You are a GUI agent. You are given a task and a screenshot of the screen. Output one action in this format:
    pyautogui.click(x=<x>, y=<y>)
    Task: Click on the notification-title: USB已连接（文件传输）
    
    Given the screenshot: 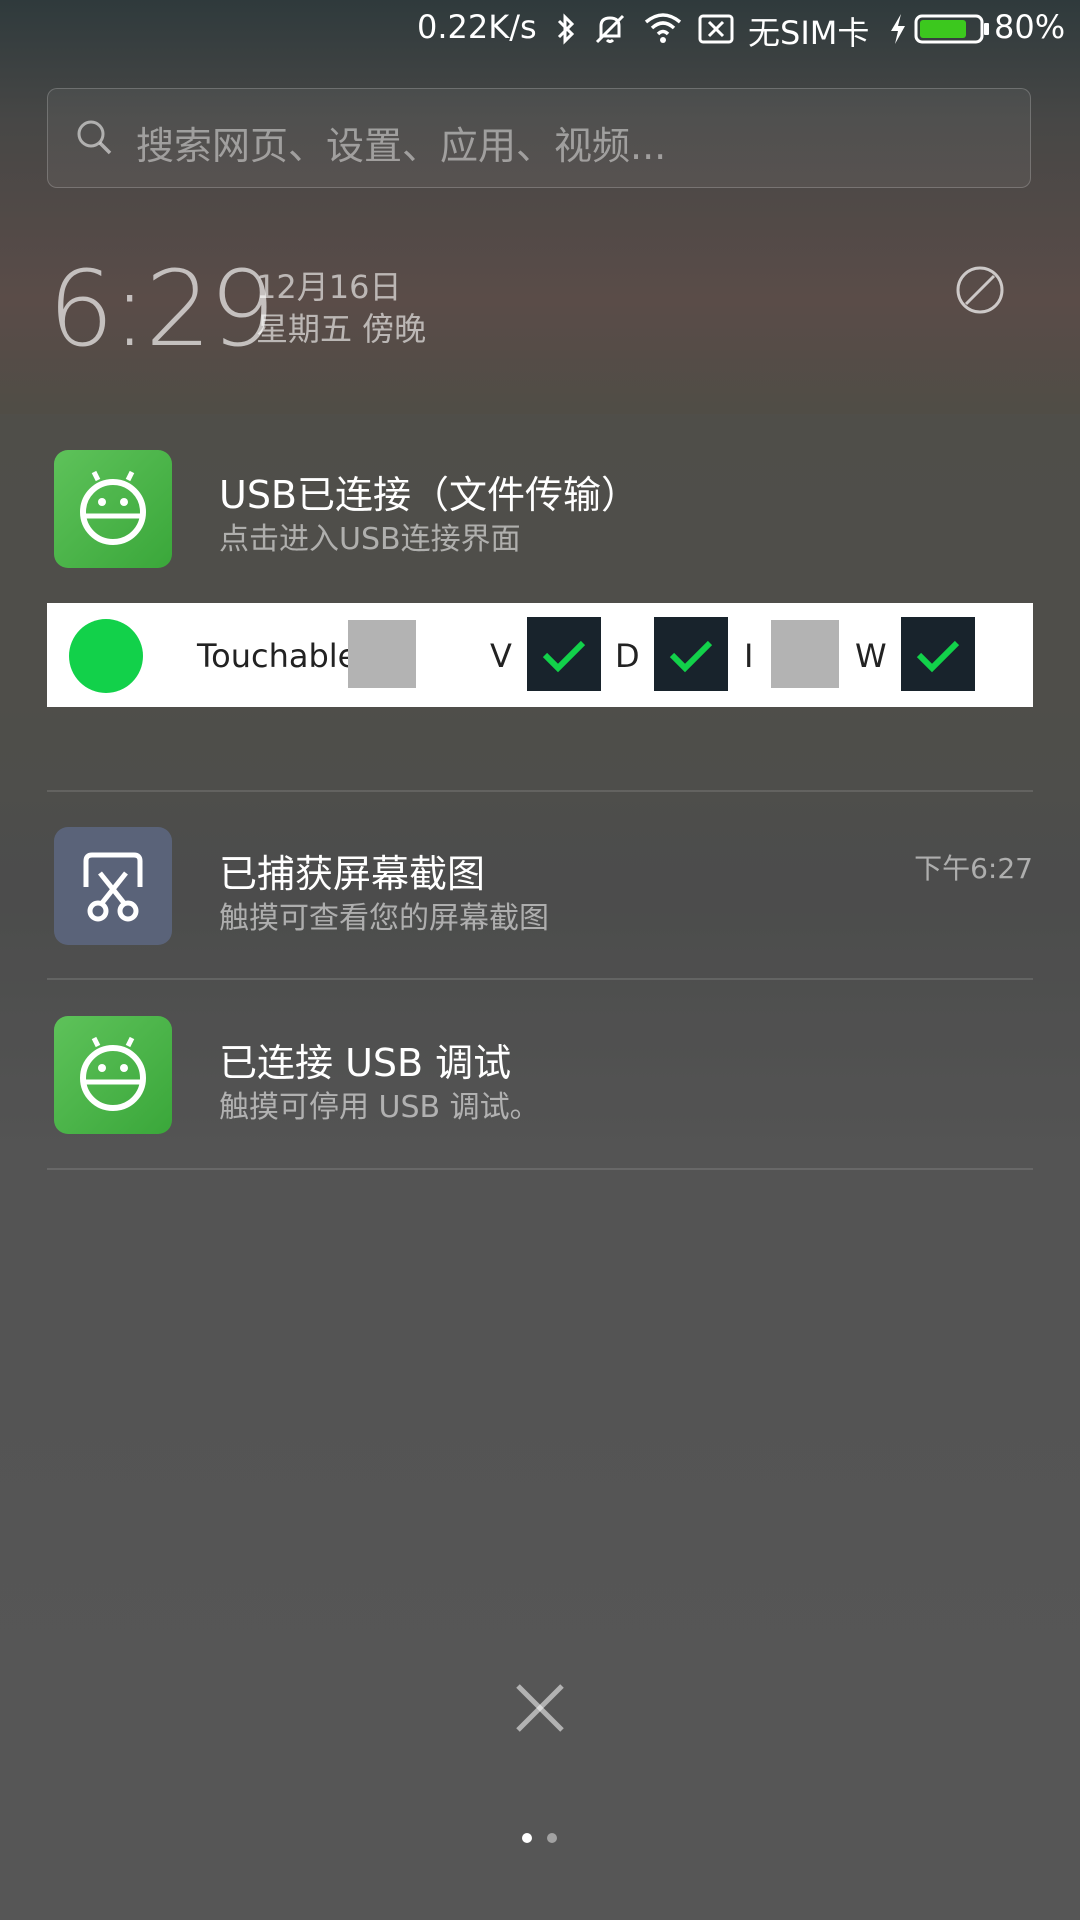 What is the action you would take?
    pyautogui.click(x=429, y=495)
    